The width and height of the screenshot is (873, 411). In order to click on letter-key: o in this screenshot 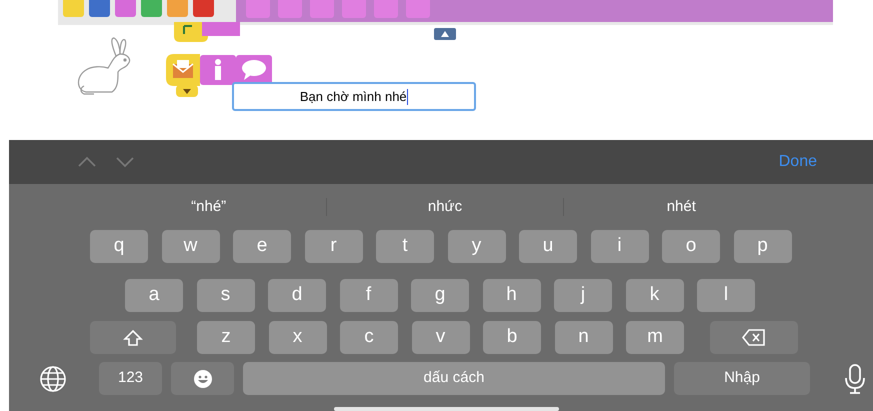, I will do `click(691, 246)`.